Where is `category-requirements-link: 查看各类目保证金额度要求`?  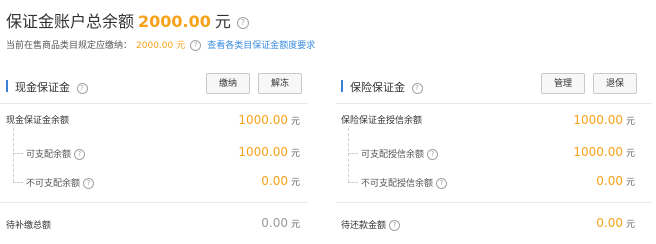 category-requirements-link: 查看各类目保证金额度要求 is located at coordinates (261, 46).